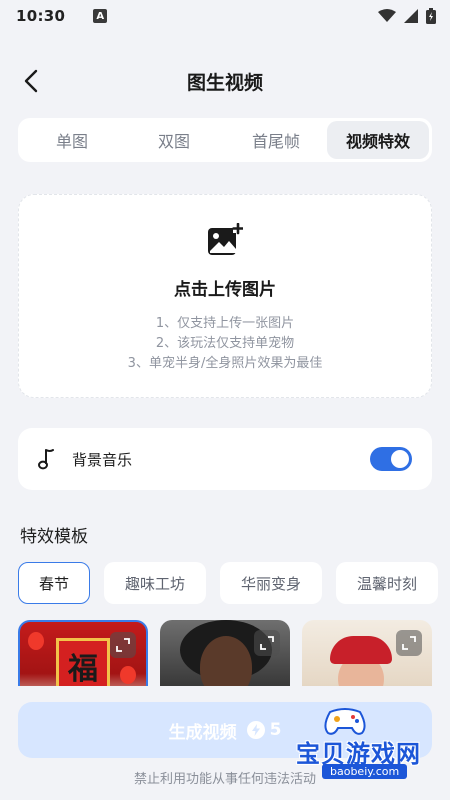 The width and height of the screenshot is (450, 800). Describe the element at coordinates (431, 16) in the screenshot. I see `battery-icon` at that location.